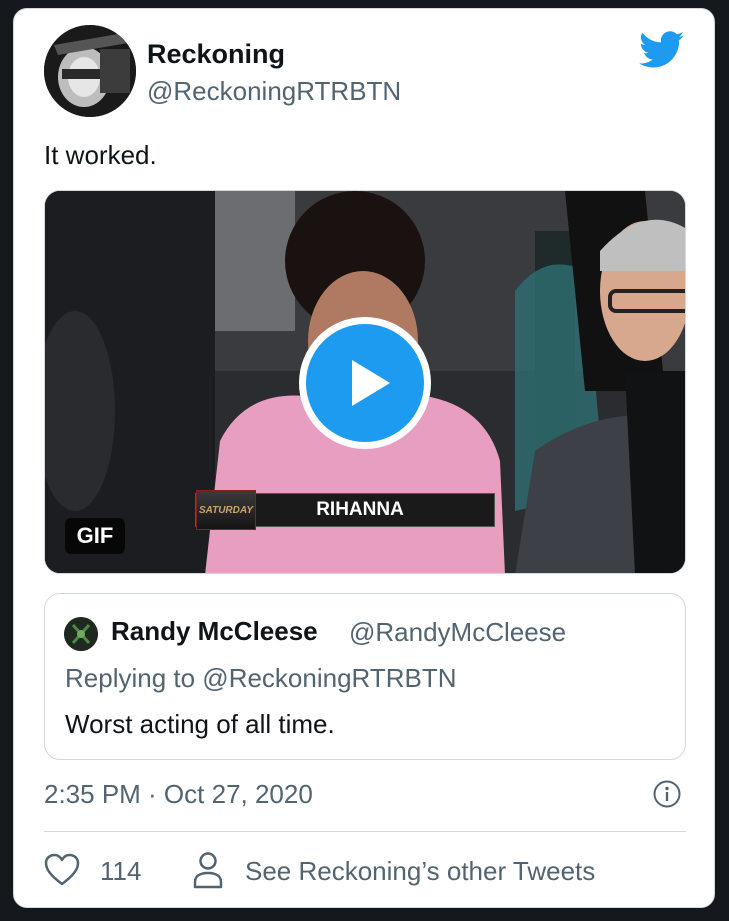 This screenshot has width=729, height=921. I want to click on play-button-circle, so click(365, 383).